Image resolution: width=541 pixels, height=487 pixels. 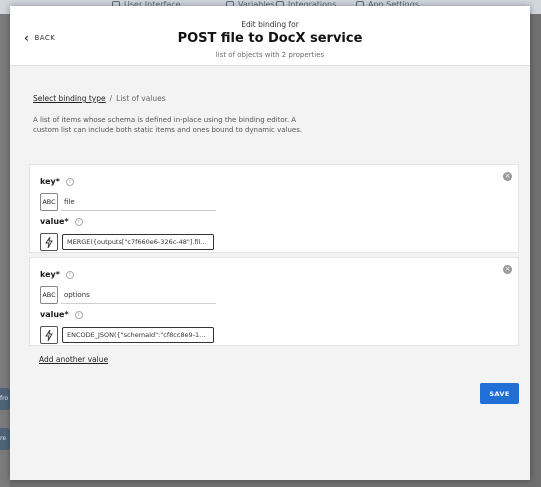 I want to click on breadcrumb-current: List of values, so click(x=141, y=98).